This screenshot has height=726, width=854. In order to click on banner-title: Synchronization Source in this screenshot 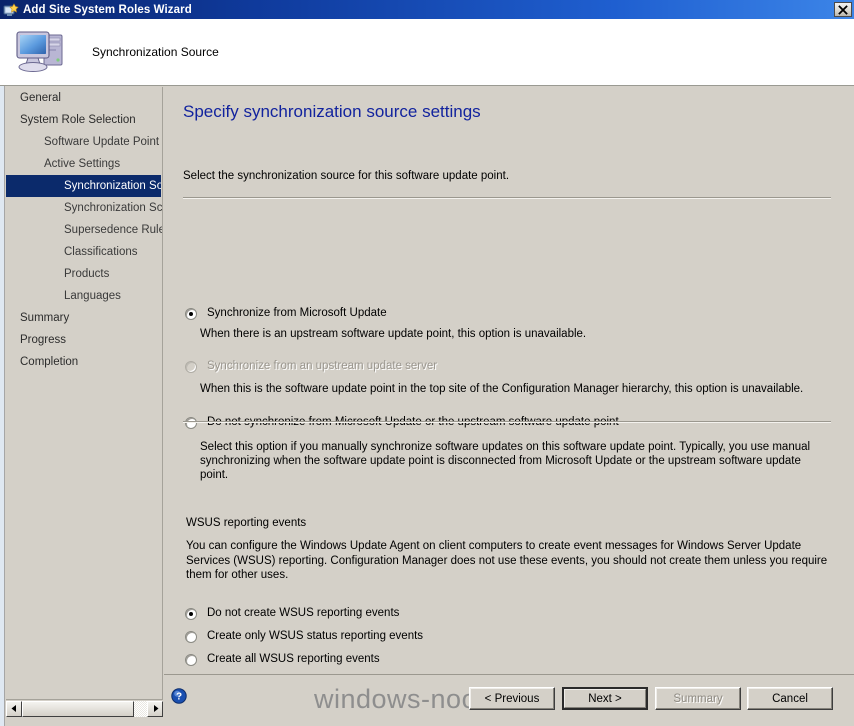, I will do `click(155, 52)`.